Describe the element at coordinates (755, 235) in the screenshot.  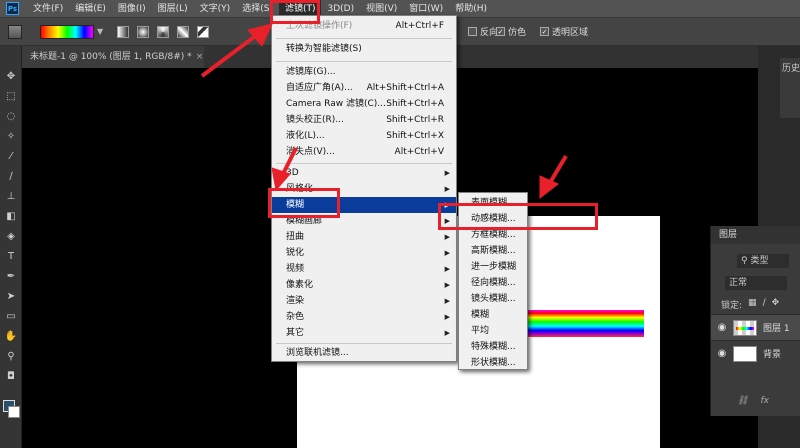
I see `layers-panel-tab: 图层` at that location.